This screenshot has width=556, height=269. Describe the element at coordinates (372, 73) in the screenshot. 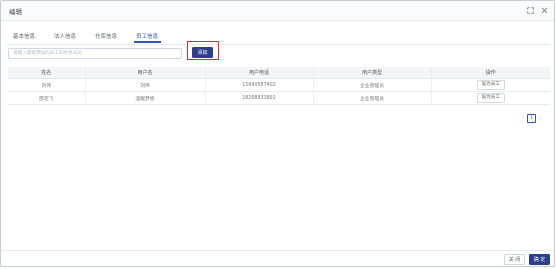

I see `column-header-type: 用户类型` at that location.